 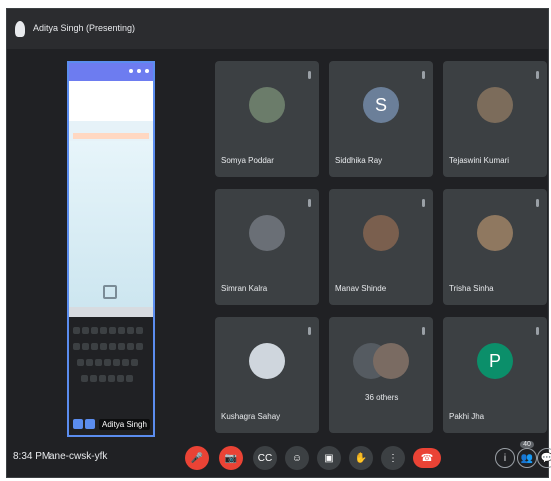 I want to click on phone-strip, so click(x=111, y=136).